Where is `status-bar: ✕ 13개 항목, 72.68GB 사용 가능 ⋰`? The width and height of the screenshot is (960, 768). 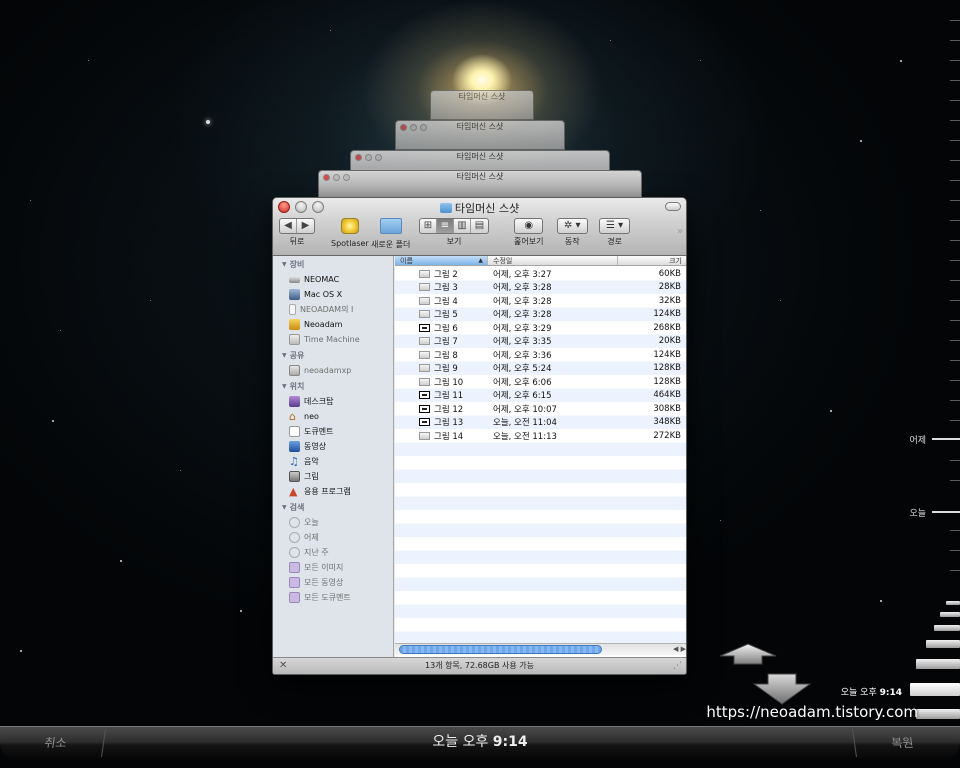 status-bar: ✕ 13개 항목, 72.68GB 사용 가능 ⋰ is located at coordinates (479, 665).